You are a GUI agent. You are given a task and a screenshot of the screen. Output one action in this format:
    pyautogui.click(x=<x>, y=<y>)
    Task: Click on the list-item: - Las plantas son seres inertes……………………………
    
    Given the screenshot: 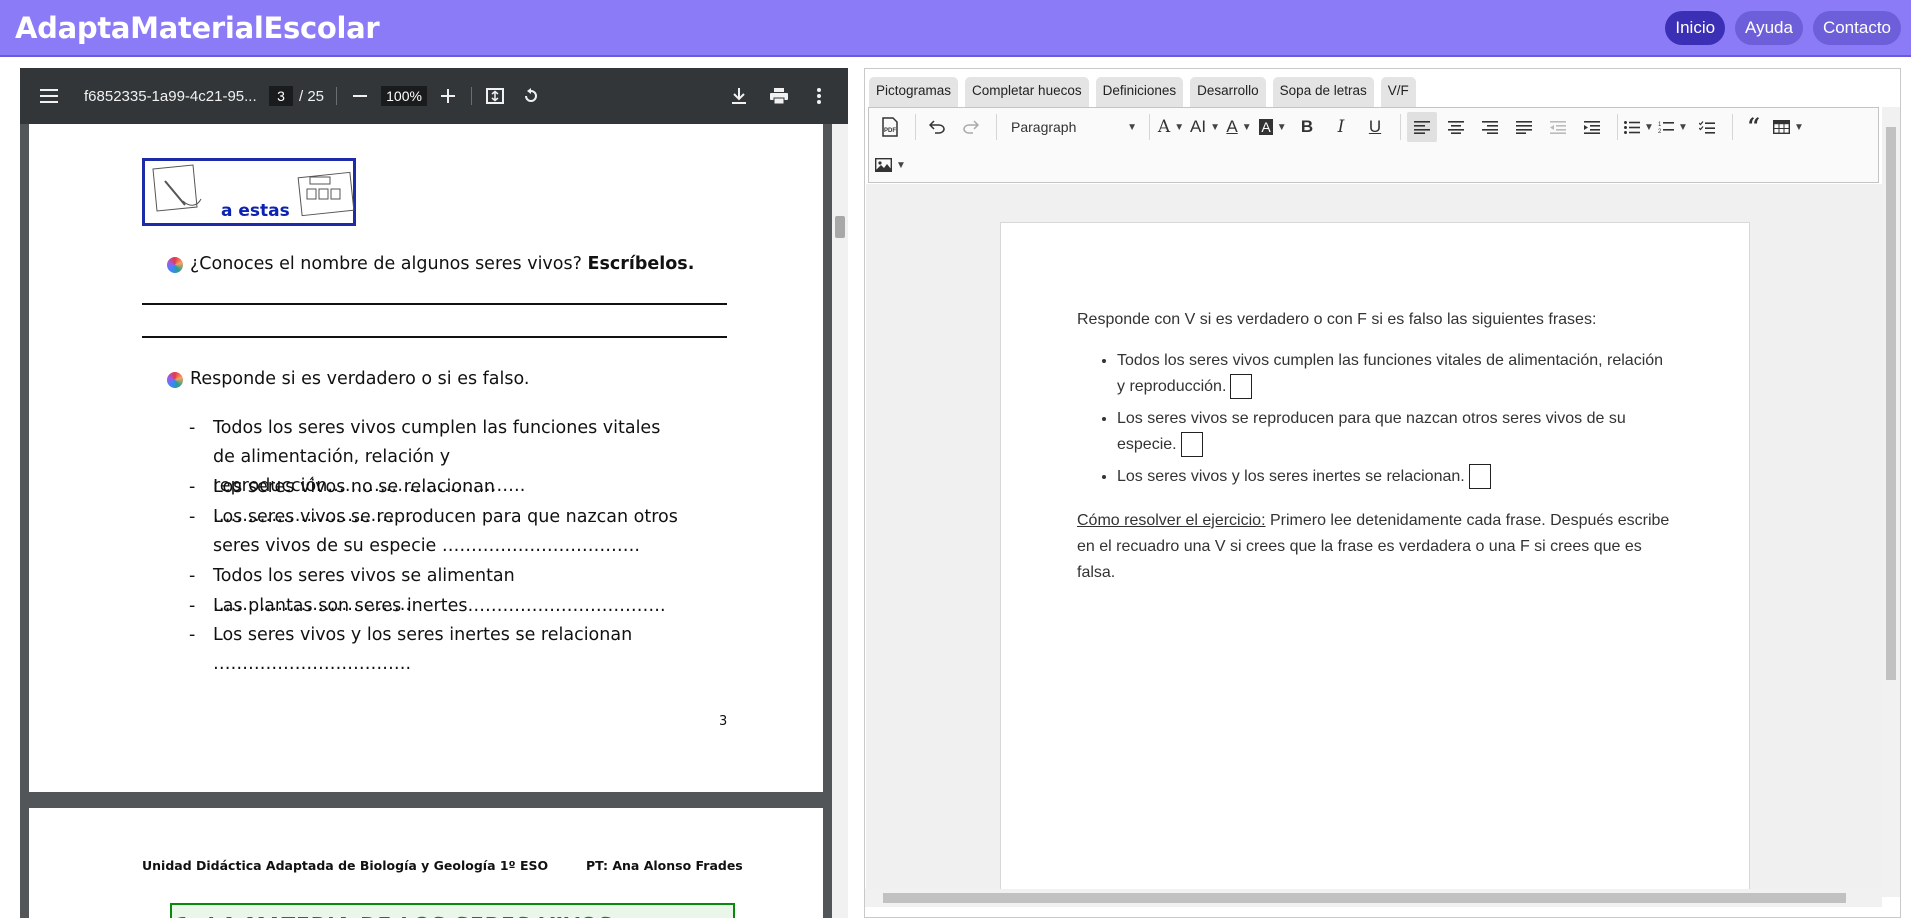 What is the action you would take?
    pyautogui.click(x=427, y=606)
    